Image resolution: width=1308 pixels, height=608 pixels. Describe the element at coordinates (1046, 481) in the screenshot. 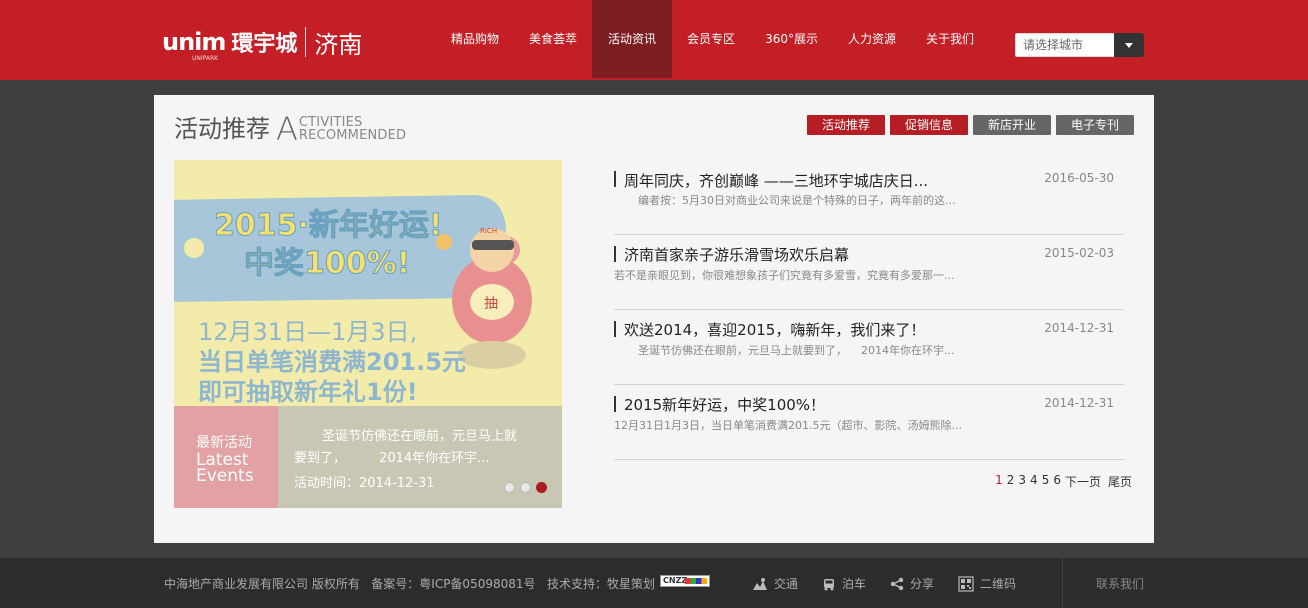

I see `page-5-link: 5` at that location.